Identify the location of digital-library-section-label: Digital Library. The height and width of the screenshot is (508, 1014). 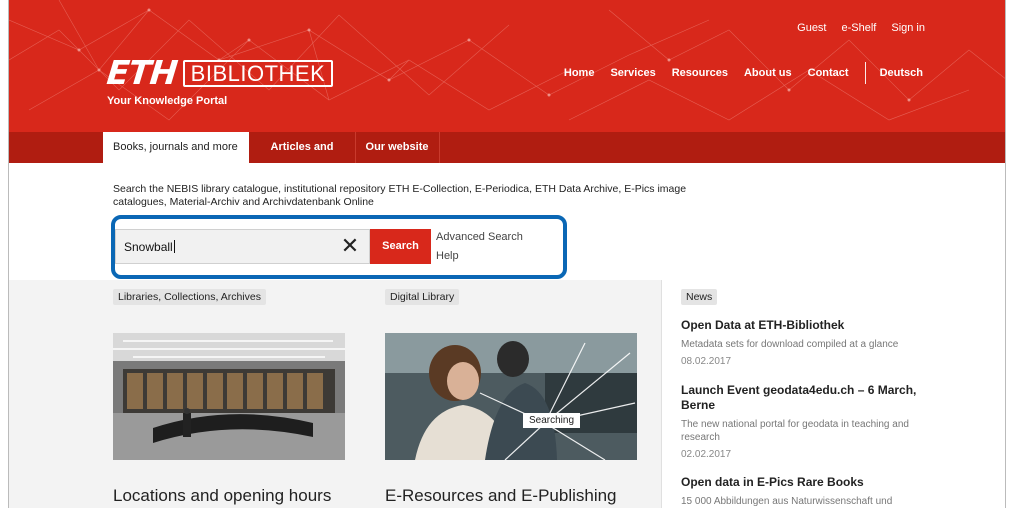
(422, 297).